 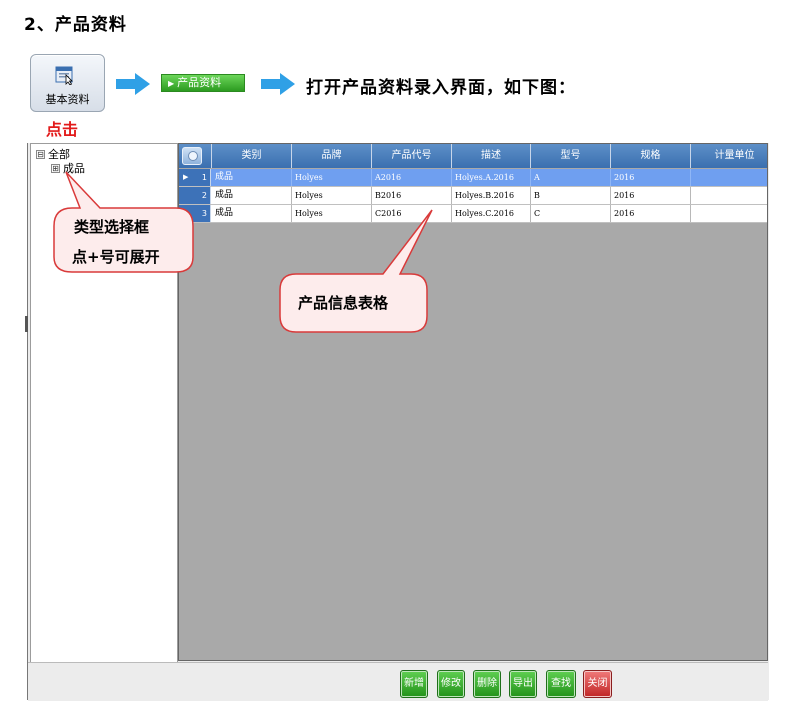 I want to click on table-row: 2 成品 Holyes B2016 Holyes.B.2016 B 2016, so click(x=473, y=196).